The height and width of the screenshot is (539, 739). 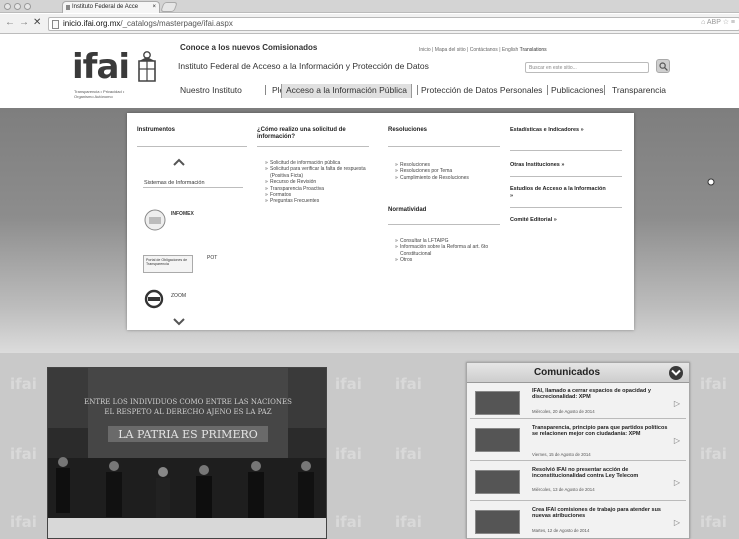 I want to click on window-close-button, so click(x=7, y=6).